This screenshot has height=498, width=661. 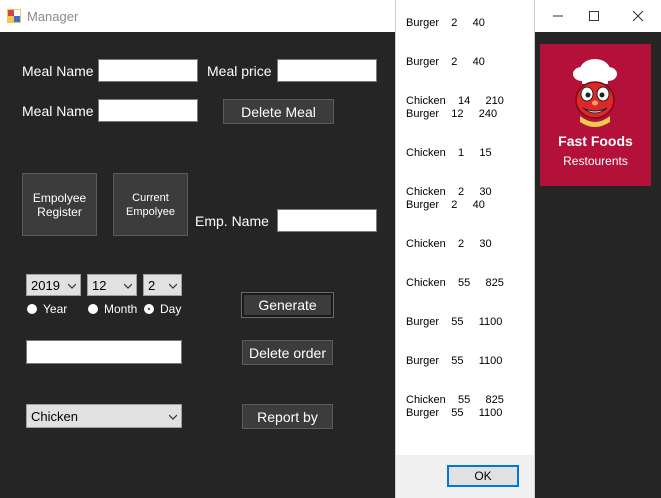 What do you see at coordinates (449, 153) in the screenshot?
I see `message-line: Chicken 1 15` at bounding box center [449, 153].